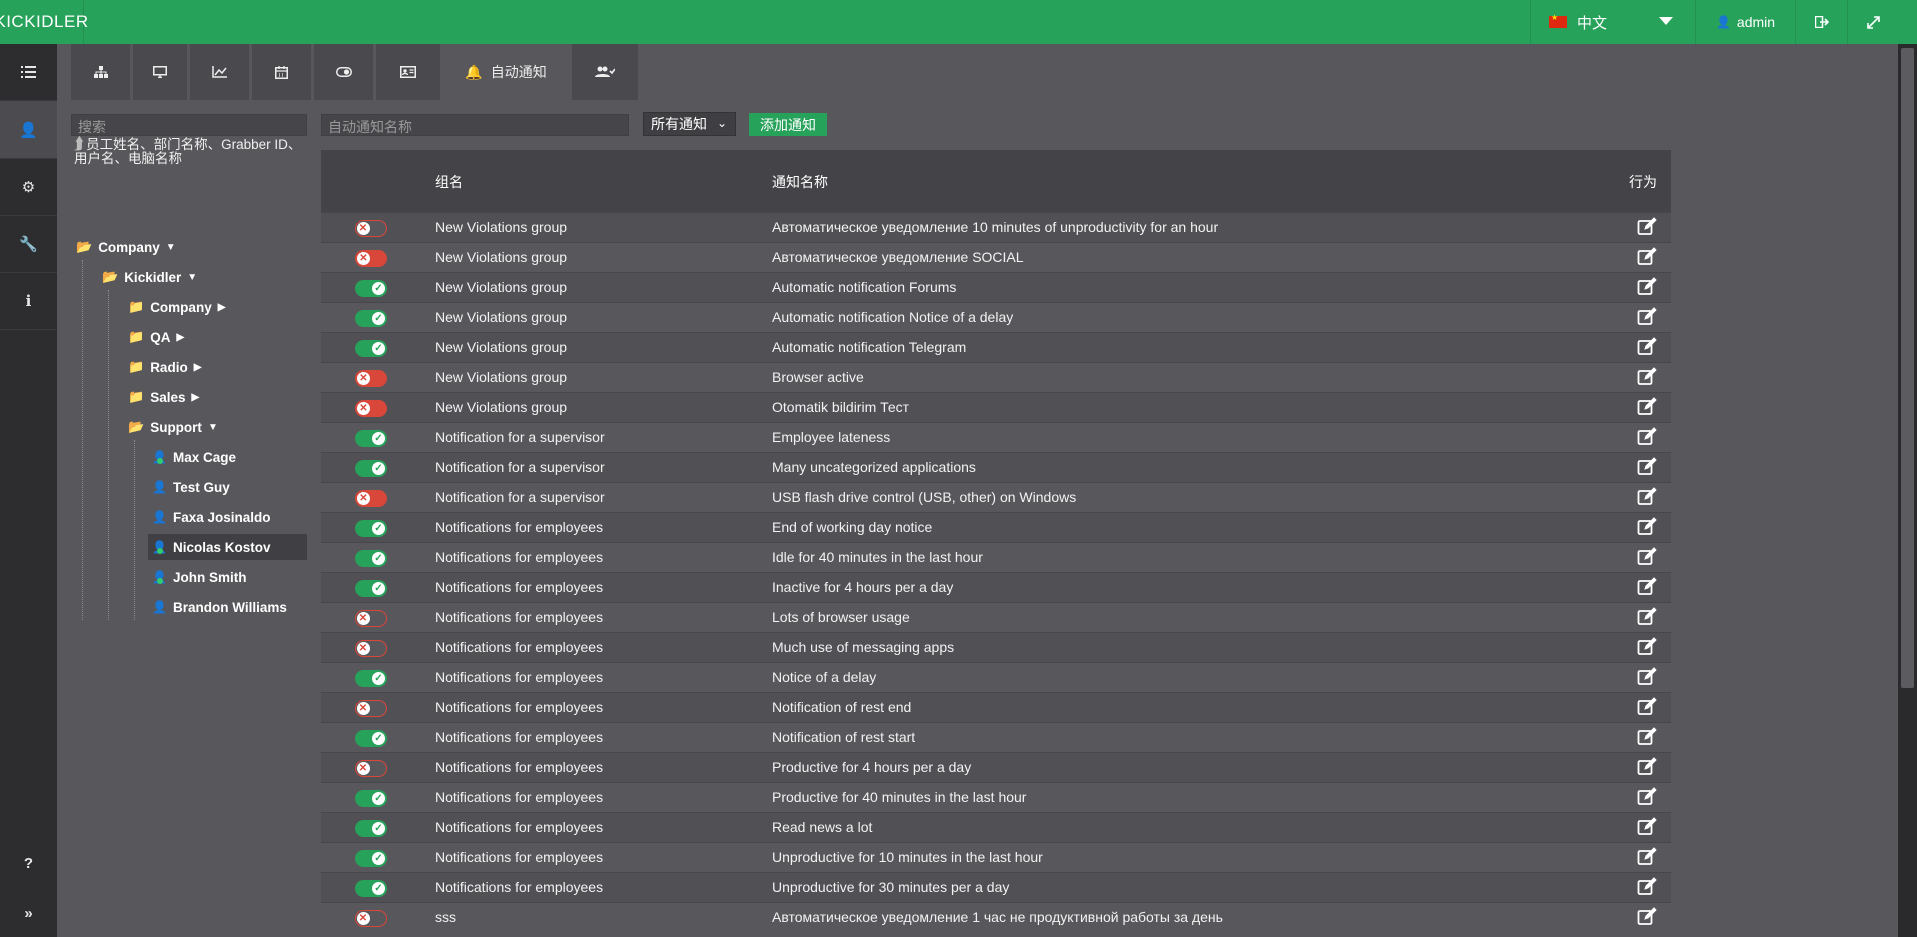  I want to click on notification-name-input: 自动通知名称, so click(475, 125).